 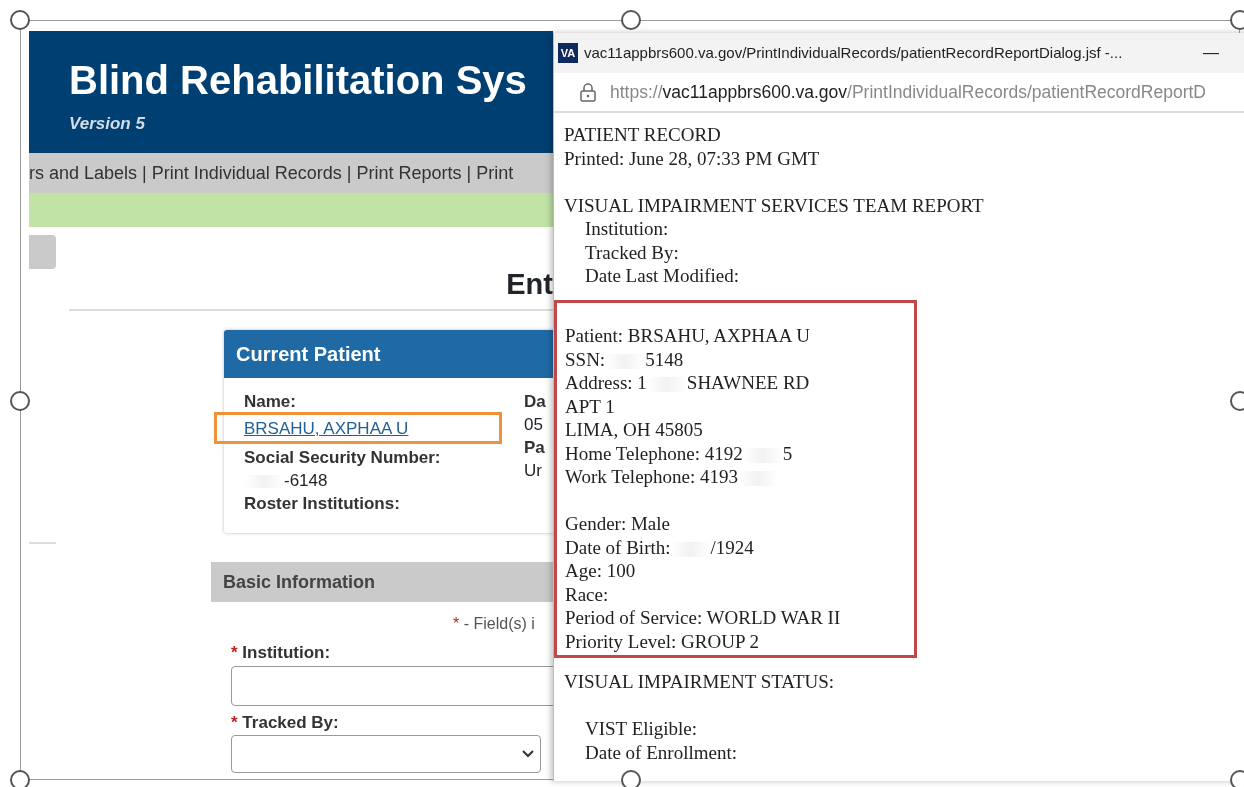 What do you see at coordinates (382, 582) in the screenshot?
I see `section-header: Basic Information` at bounding box center [382, 582].